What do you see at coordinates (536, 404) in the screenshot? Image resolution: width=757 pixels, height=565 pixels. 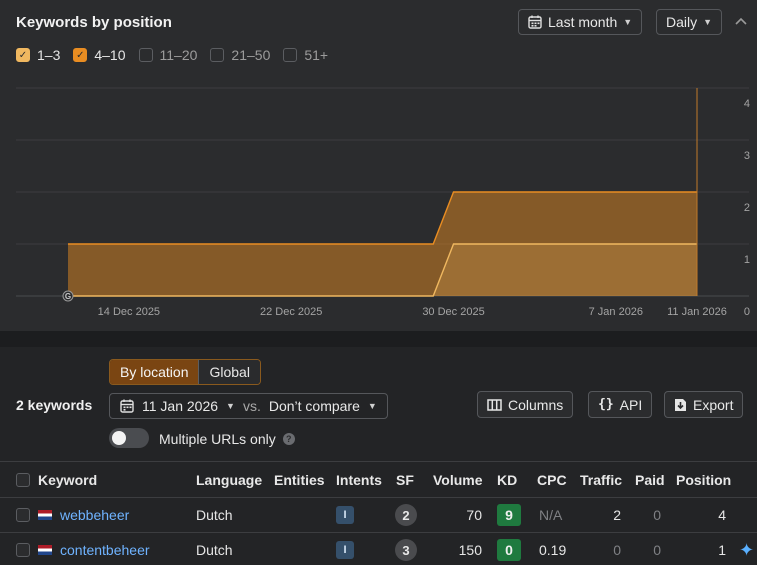 I see `columns-label: Columns` at bounding box center [536, 404].